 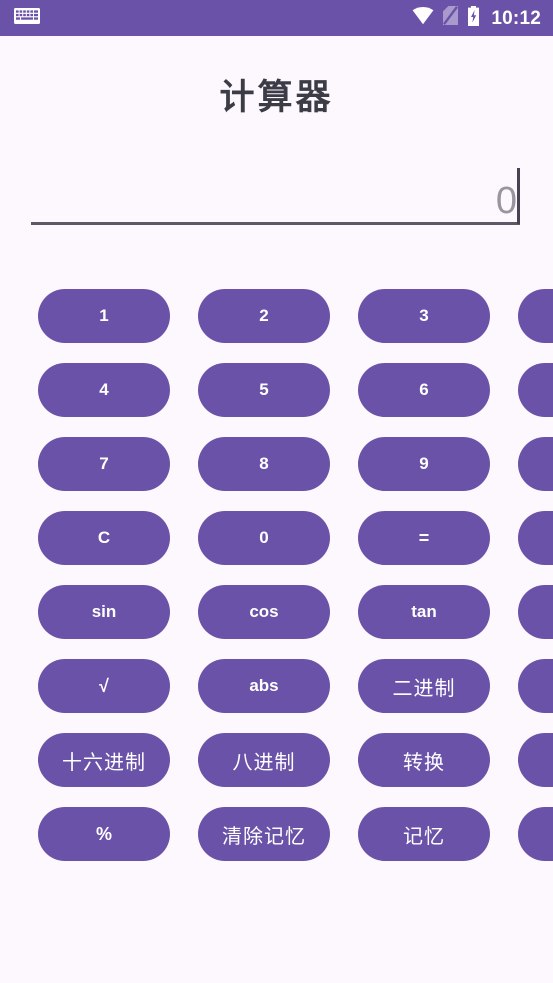 I want to click on key-row7-overflow, so click(x=535, y=760).